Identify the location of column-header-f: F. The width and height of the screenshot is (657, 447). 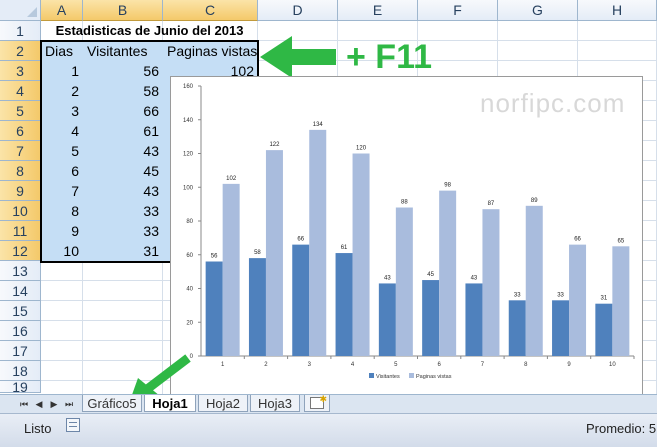
(458, 10).